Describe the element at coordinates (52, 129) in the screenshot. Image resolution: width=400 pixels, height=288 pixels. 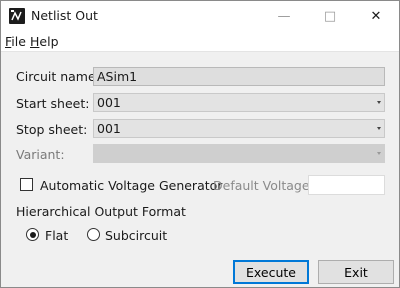
I see `stop-sheet-label: Stop sheet:` at that location.